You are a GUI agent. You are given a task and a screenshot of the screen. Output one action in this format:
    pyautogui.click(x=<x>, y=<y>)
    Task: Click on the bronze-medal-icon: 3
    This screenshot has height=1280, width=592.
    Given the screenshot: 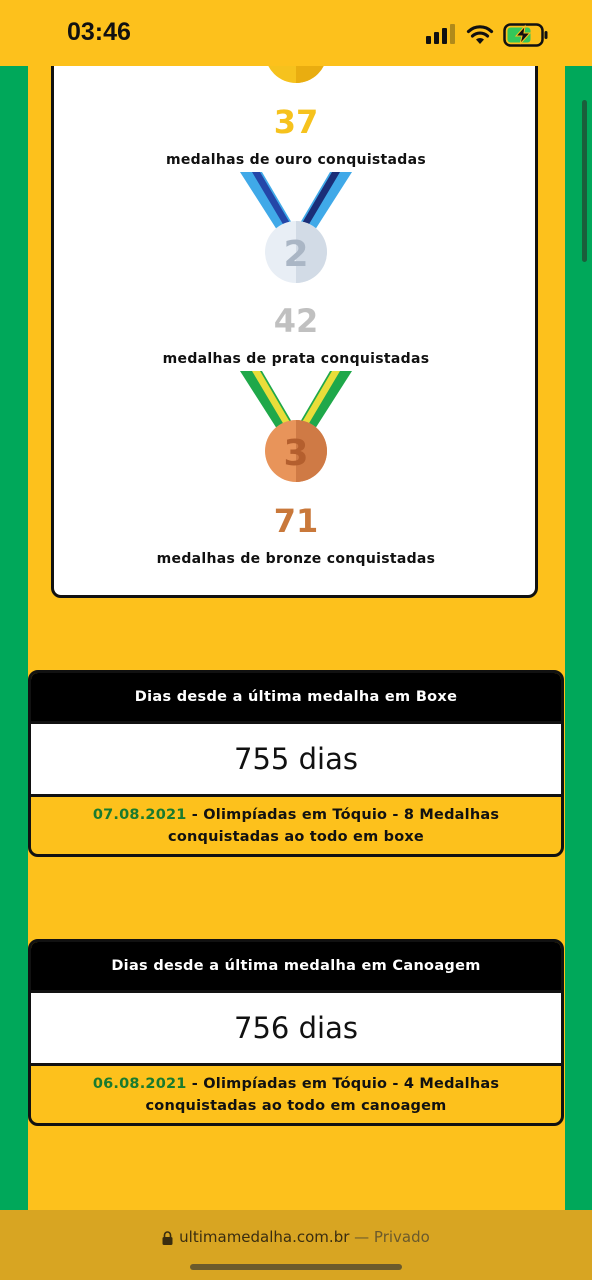 What is the action you would take?
    pyautogui.click(x=296, y=426)
    